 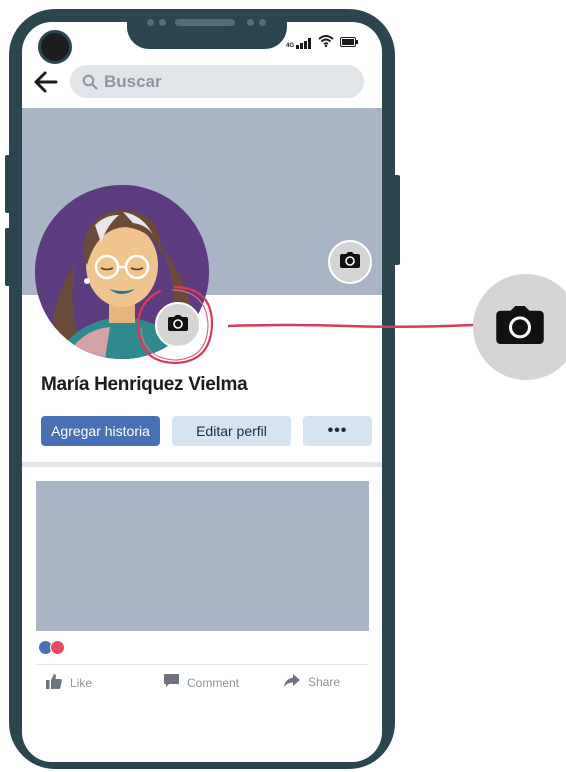 I want to click on back-arrow-icon, so click(x=46, y=82).